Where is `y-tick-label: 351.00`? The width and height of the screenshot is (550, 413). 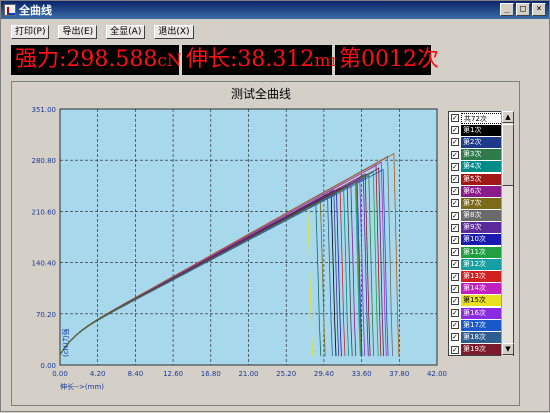
y-tick-label: 351.00 is located at coordinates (44, 110).